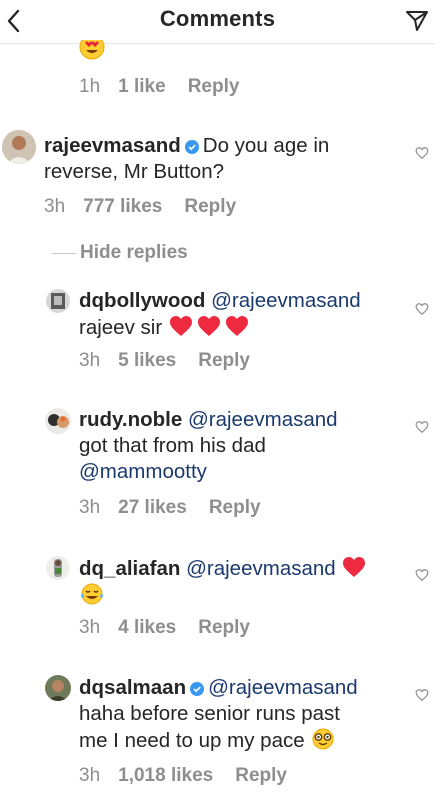 The image size is (435, 796). I want to click on reply-meta: 3h 27 likes Reply, so click(170, 508).